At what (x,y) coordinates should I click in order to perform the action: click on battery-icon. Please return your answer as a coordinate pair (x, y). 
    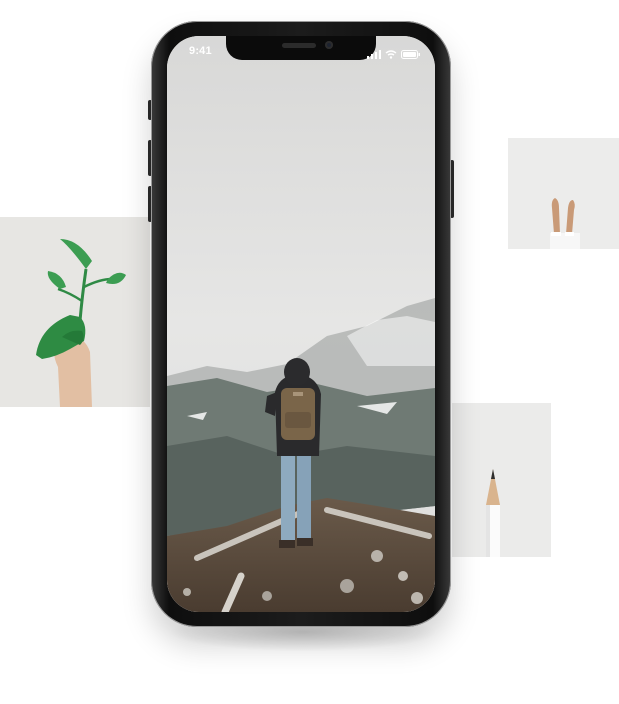
    Looking at the image, I should click on (411, 55).